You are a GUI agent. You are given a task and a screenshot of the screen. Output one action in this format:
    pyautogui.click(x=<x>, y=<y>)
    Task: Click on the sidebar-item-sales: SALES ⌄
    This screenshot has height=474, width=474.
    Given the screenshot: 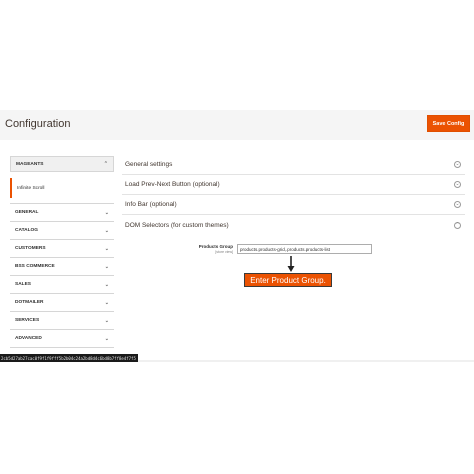 What is the action you would take?
    pyautogui.click(x=62, y=285)
    